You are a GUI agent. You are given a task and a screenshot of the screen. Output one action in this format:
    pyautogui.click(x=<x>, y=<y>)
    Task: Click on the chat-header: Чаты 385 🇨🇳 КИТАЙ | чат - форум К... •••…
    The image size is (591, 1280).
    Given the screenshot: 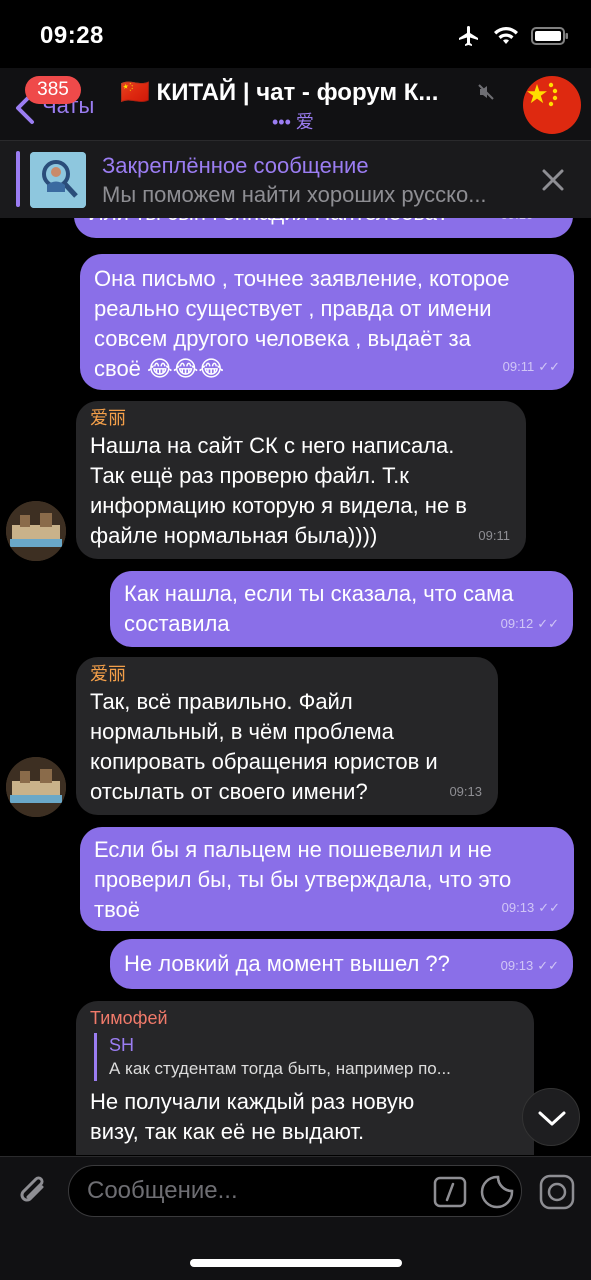 What is the action you would take?
    pyautogui.click(x=295, y=104)
    